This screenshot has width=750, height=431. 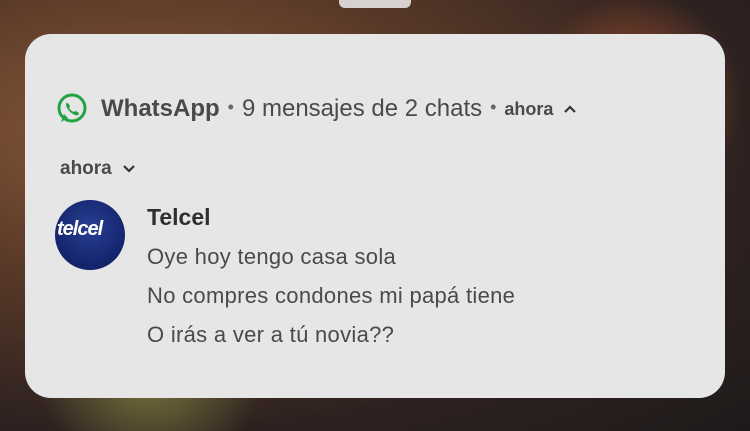 I want to click on chevron-down-icon, so click(x=129, y=169).